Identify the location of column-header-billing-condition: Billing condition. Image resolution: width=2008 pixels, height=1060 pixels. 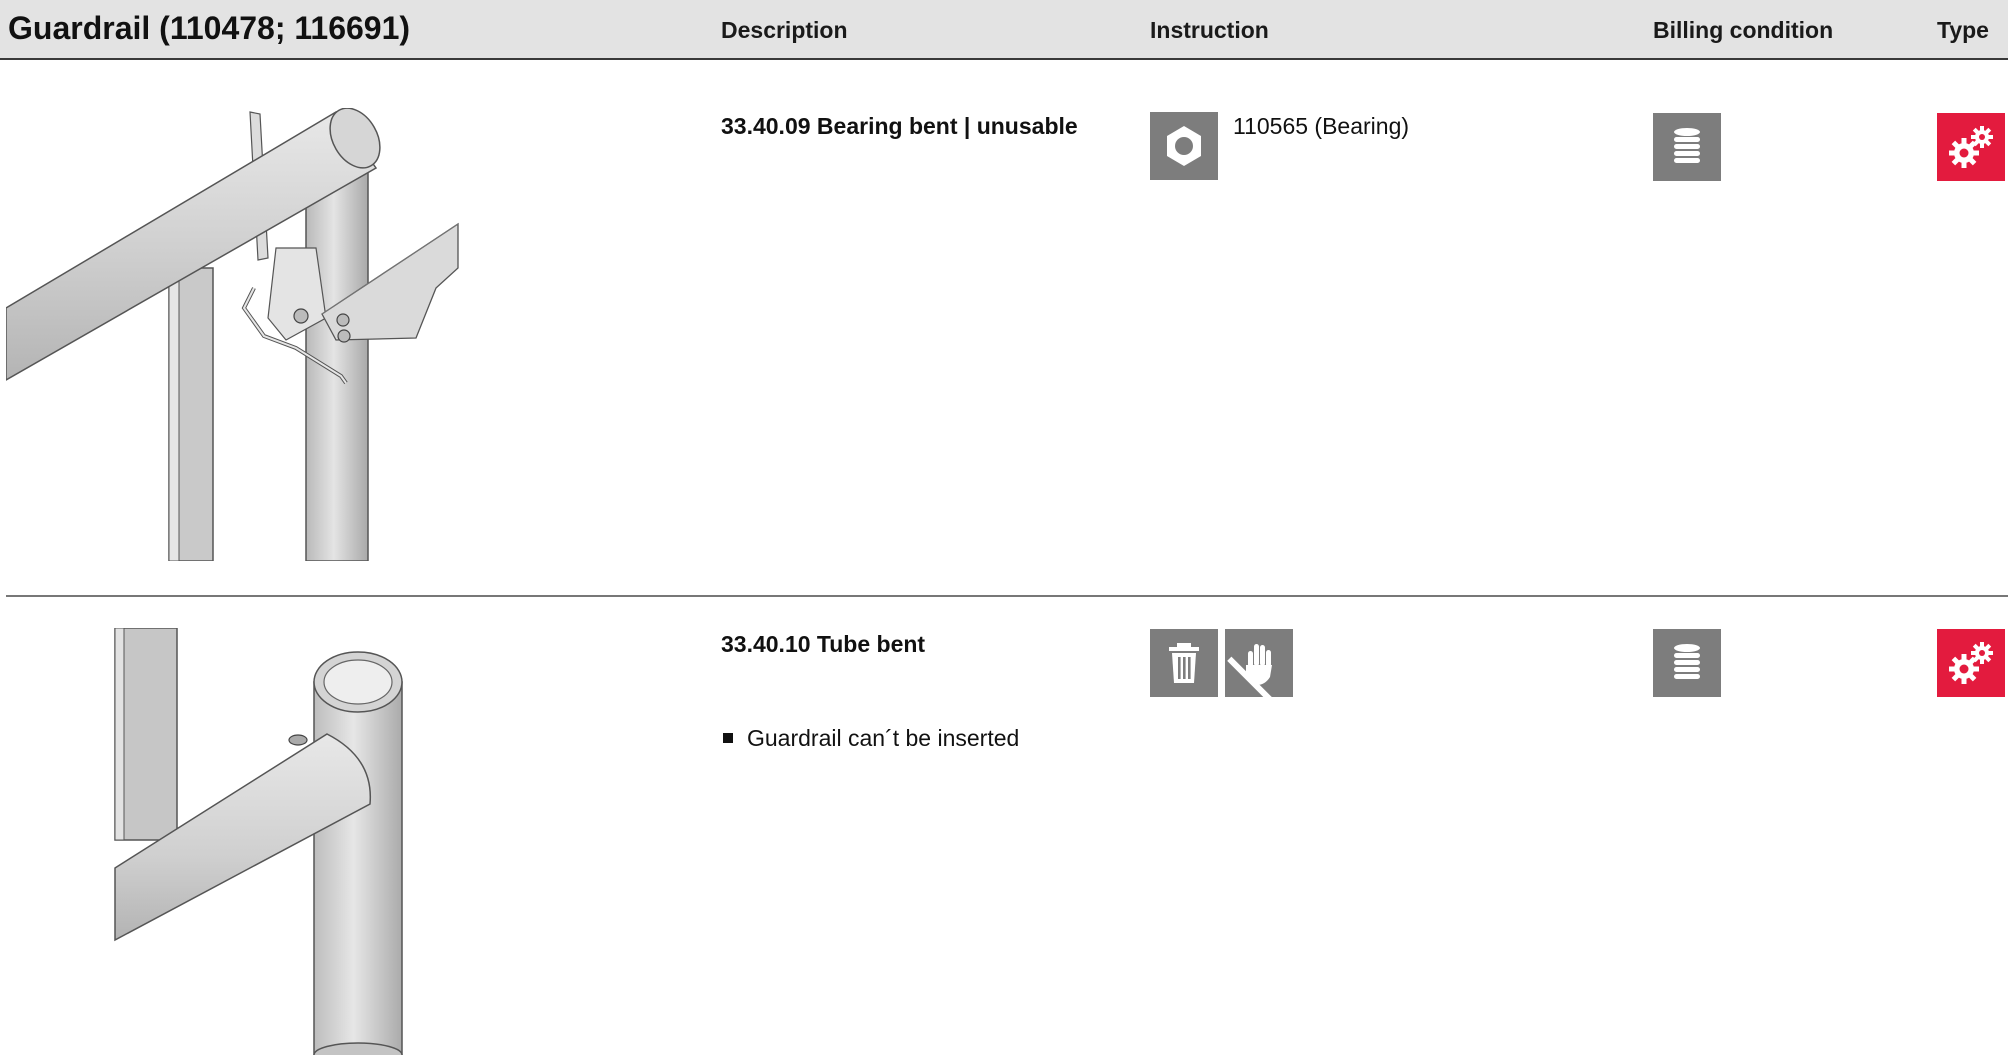
(1743, 30).